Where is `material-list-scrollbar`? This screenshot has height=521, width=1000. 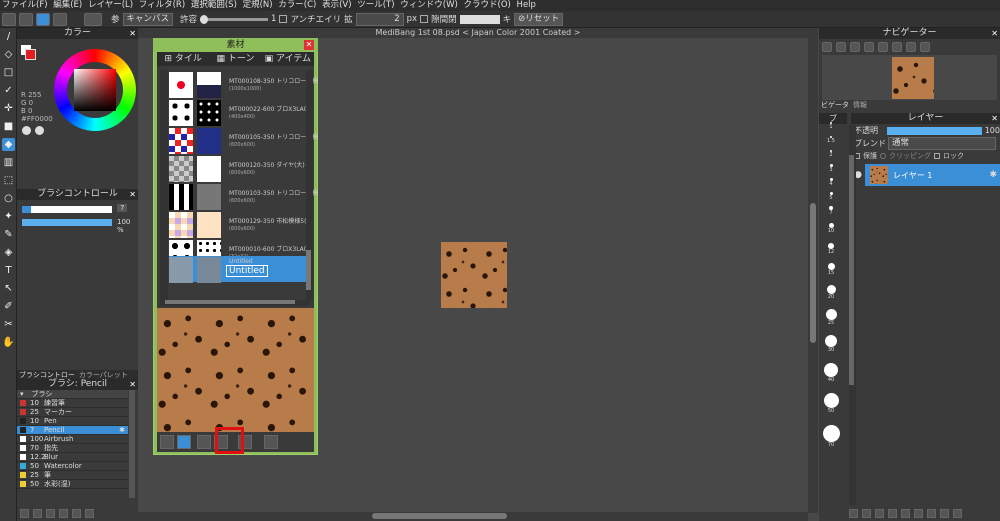 material-list-scrollbar is located at coordinates (309, 185).